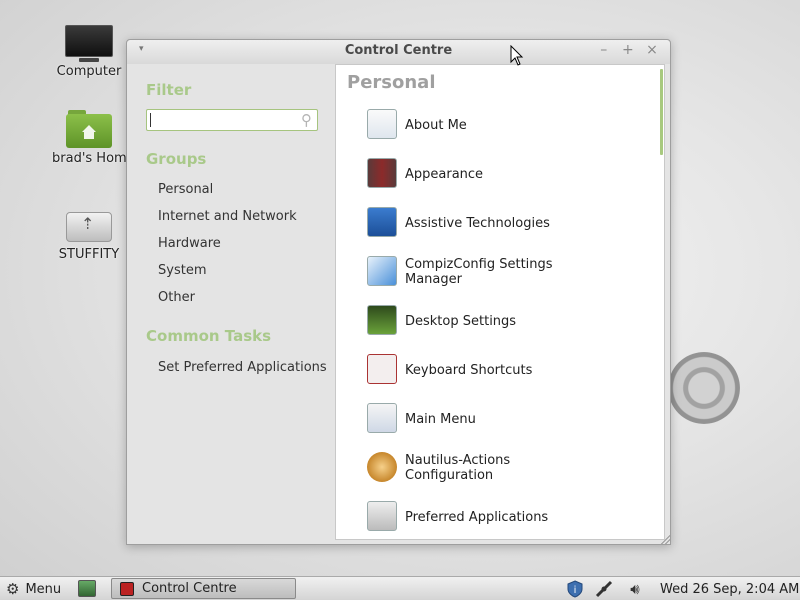 The image size is (800, 600). What do you see at coordinates (127, 588) in the screenshot?
I see `control-centre-icon` at bounding box center [127, 588].